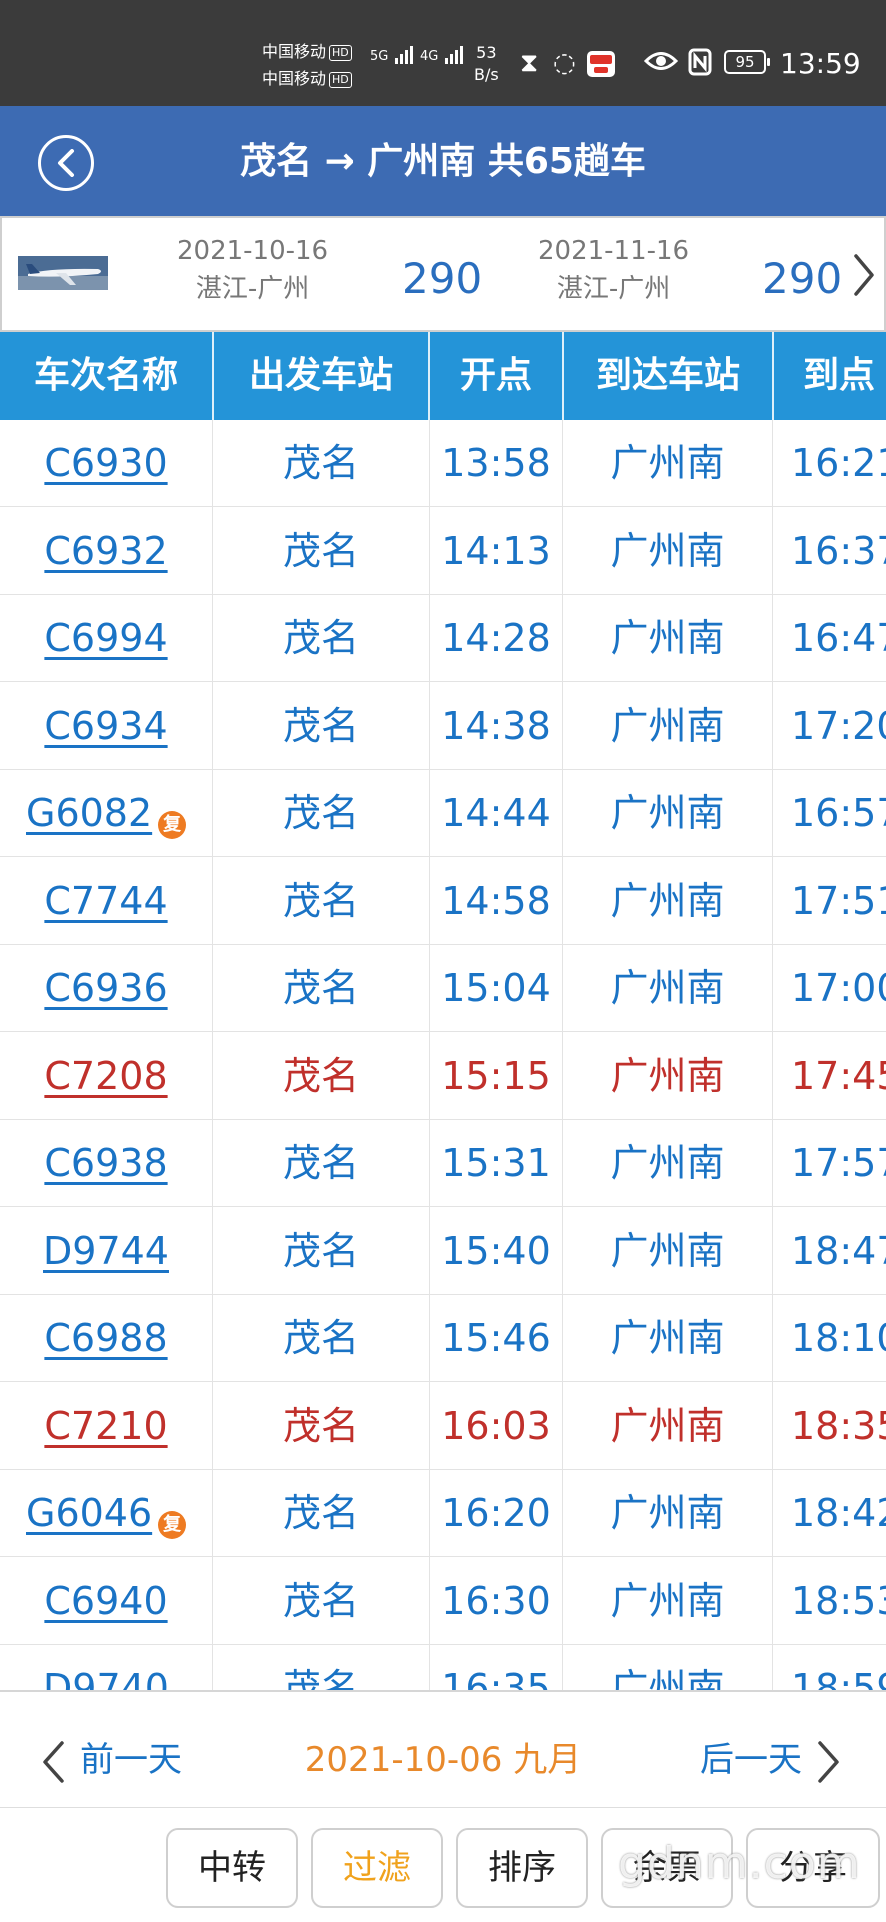 This screenshot has height=1922, width=886. I want to click on train-number-text: D9740, so click(106, 1678).